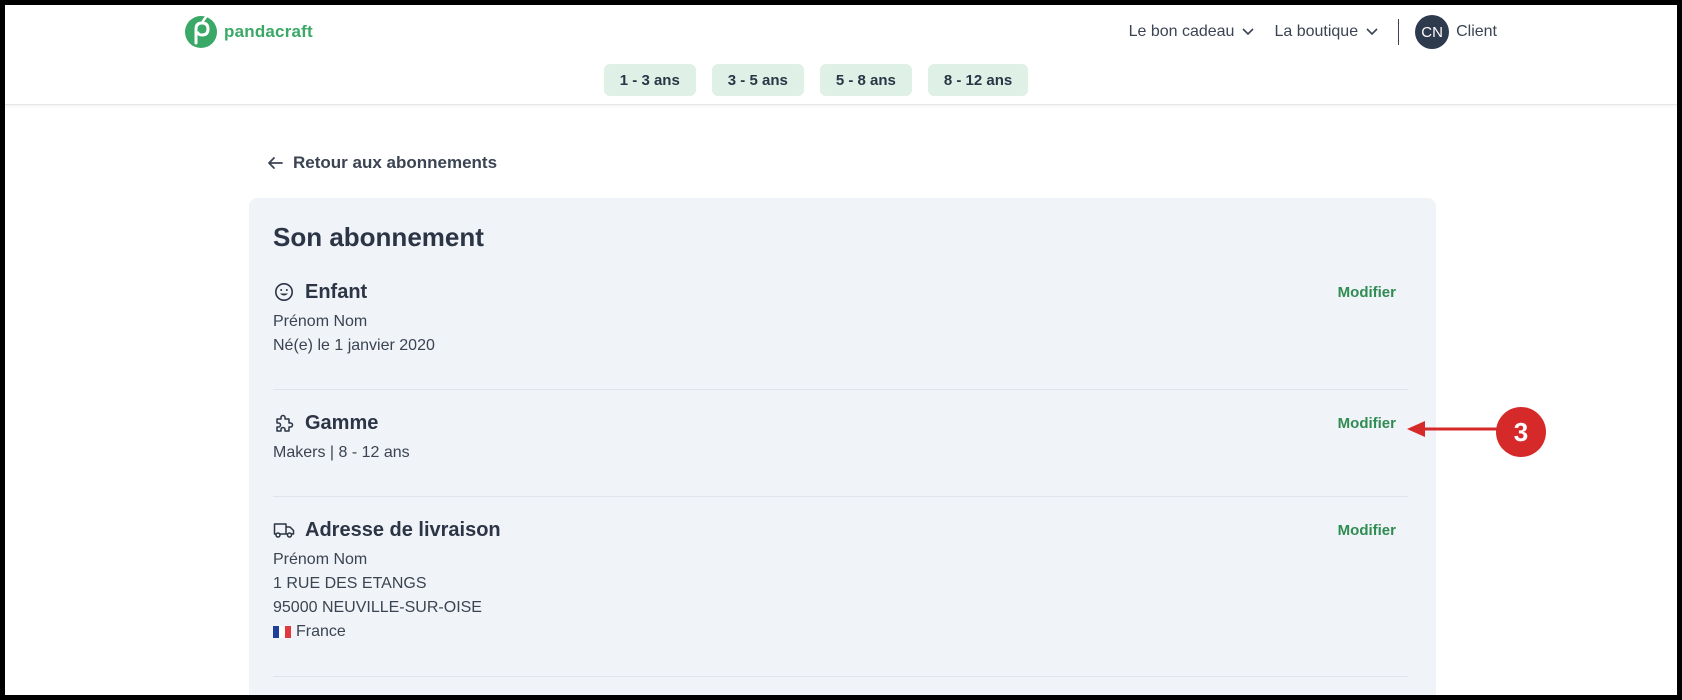  What do you see at coordinates (284, 292) in the screenshot?
I see `smiley-icon` at bounding box center [284, 292].